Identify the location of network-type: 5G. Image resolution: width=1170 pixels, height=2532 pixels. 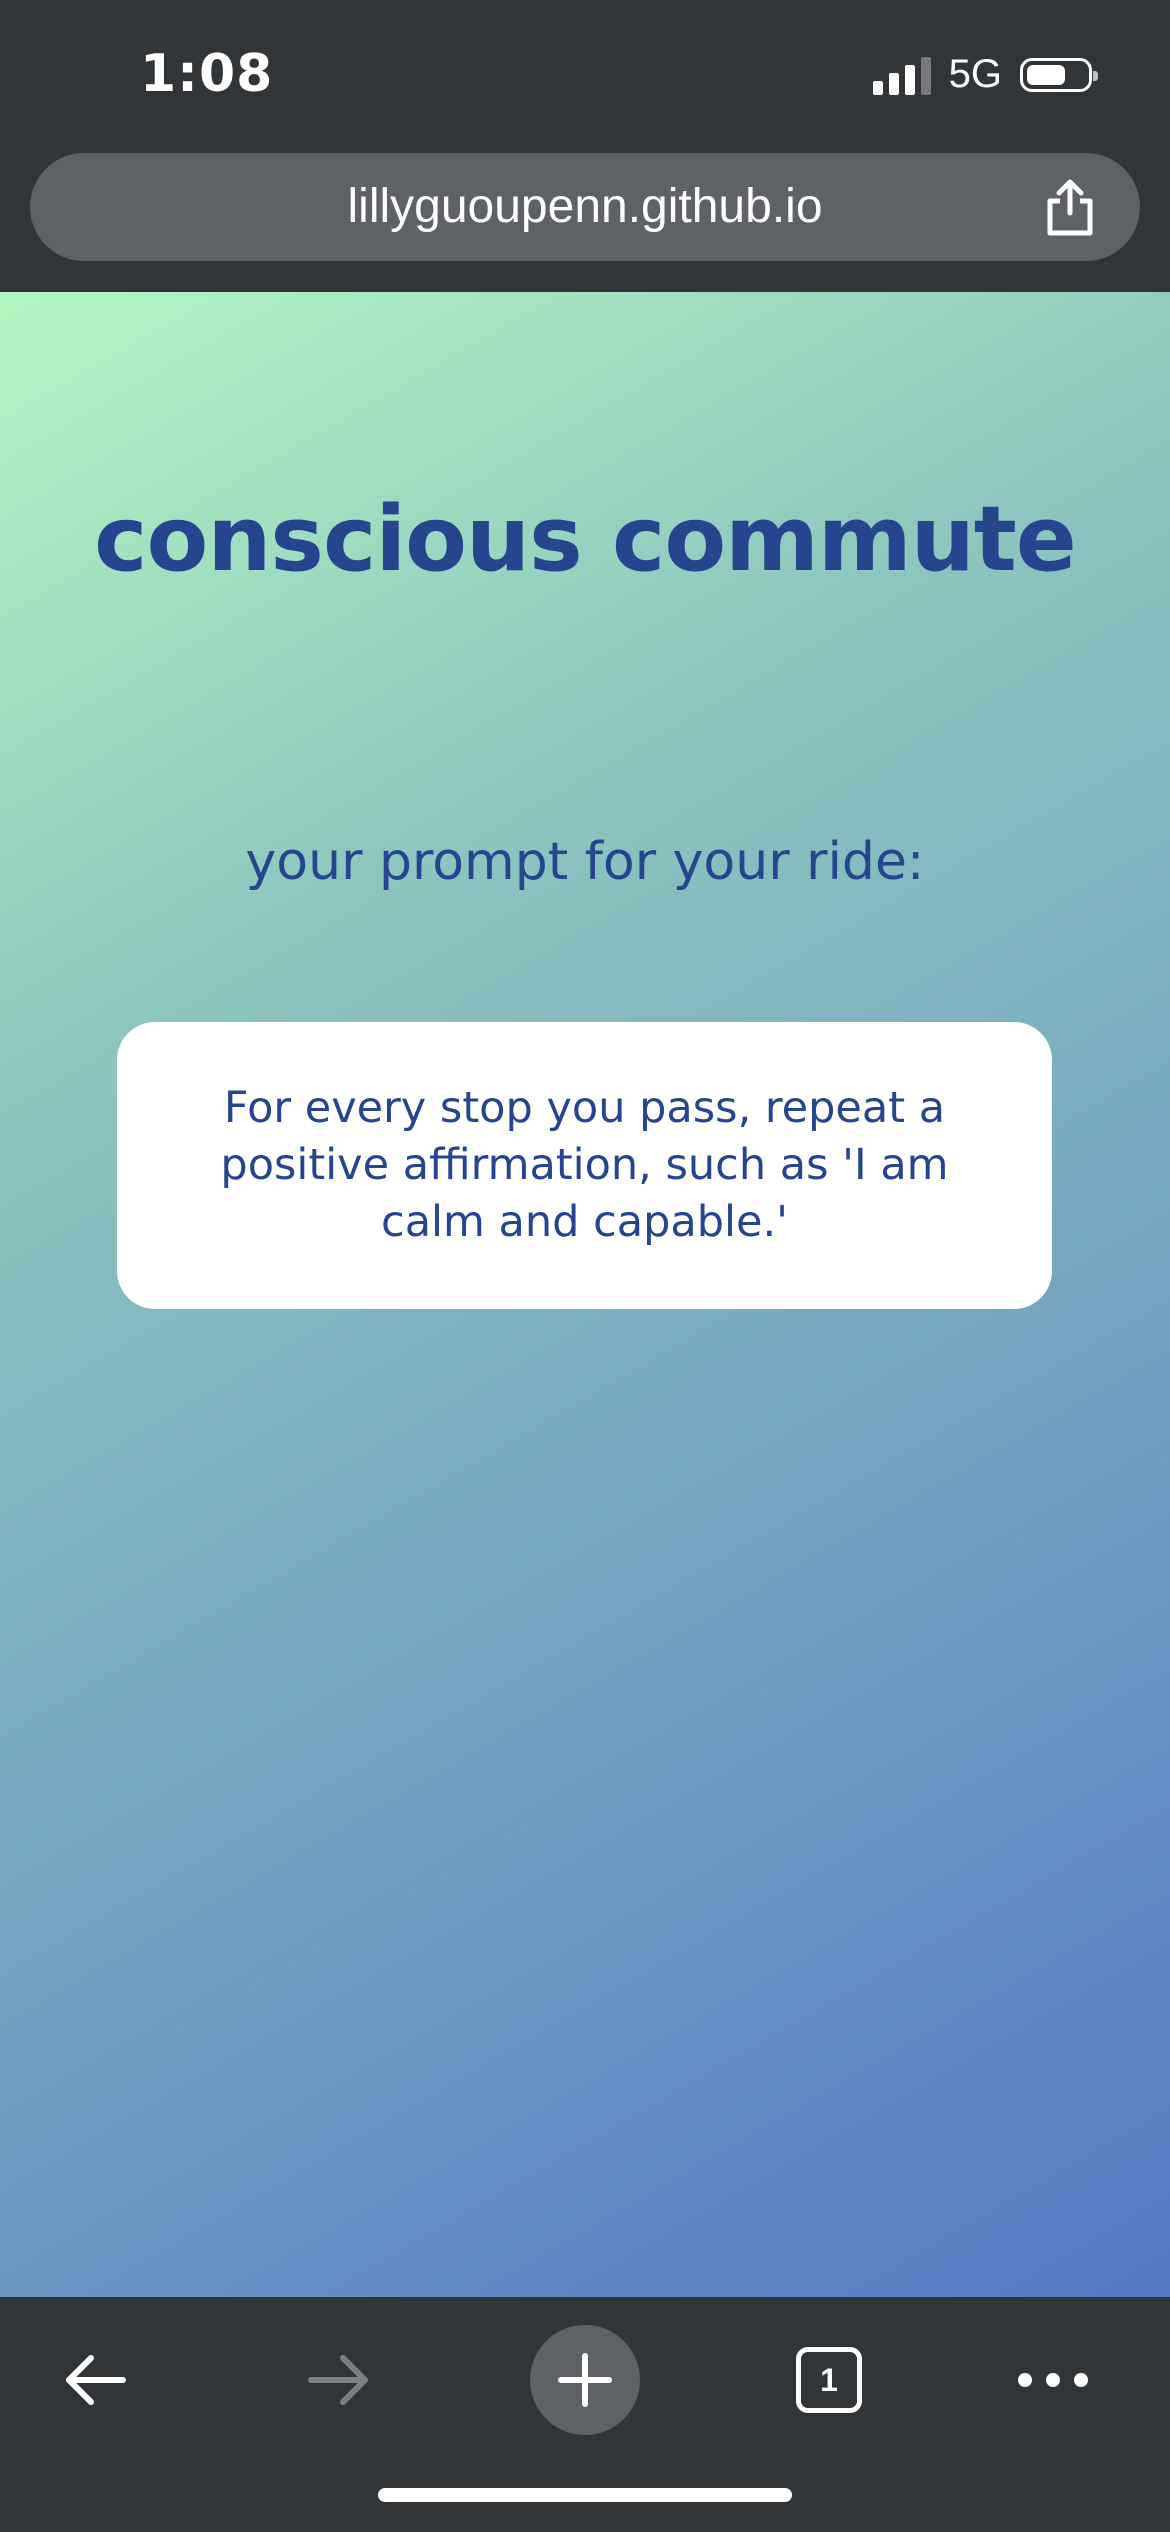
(975, 74).